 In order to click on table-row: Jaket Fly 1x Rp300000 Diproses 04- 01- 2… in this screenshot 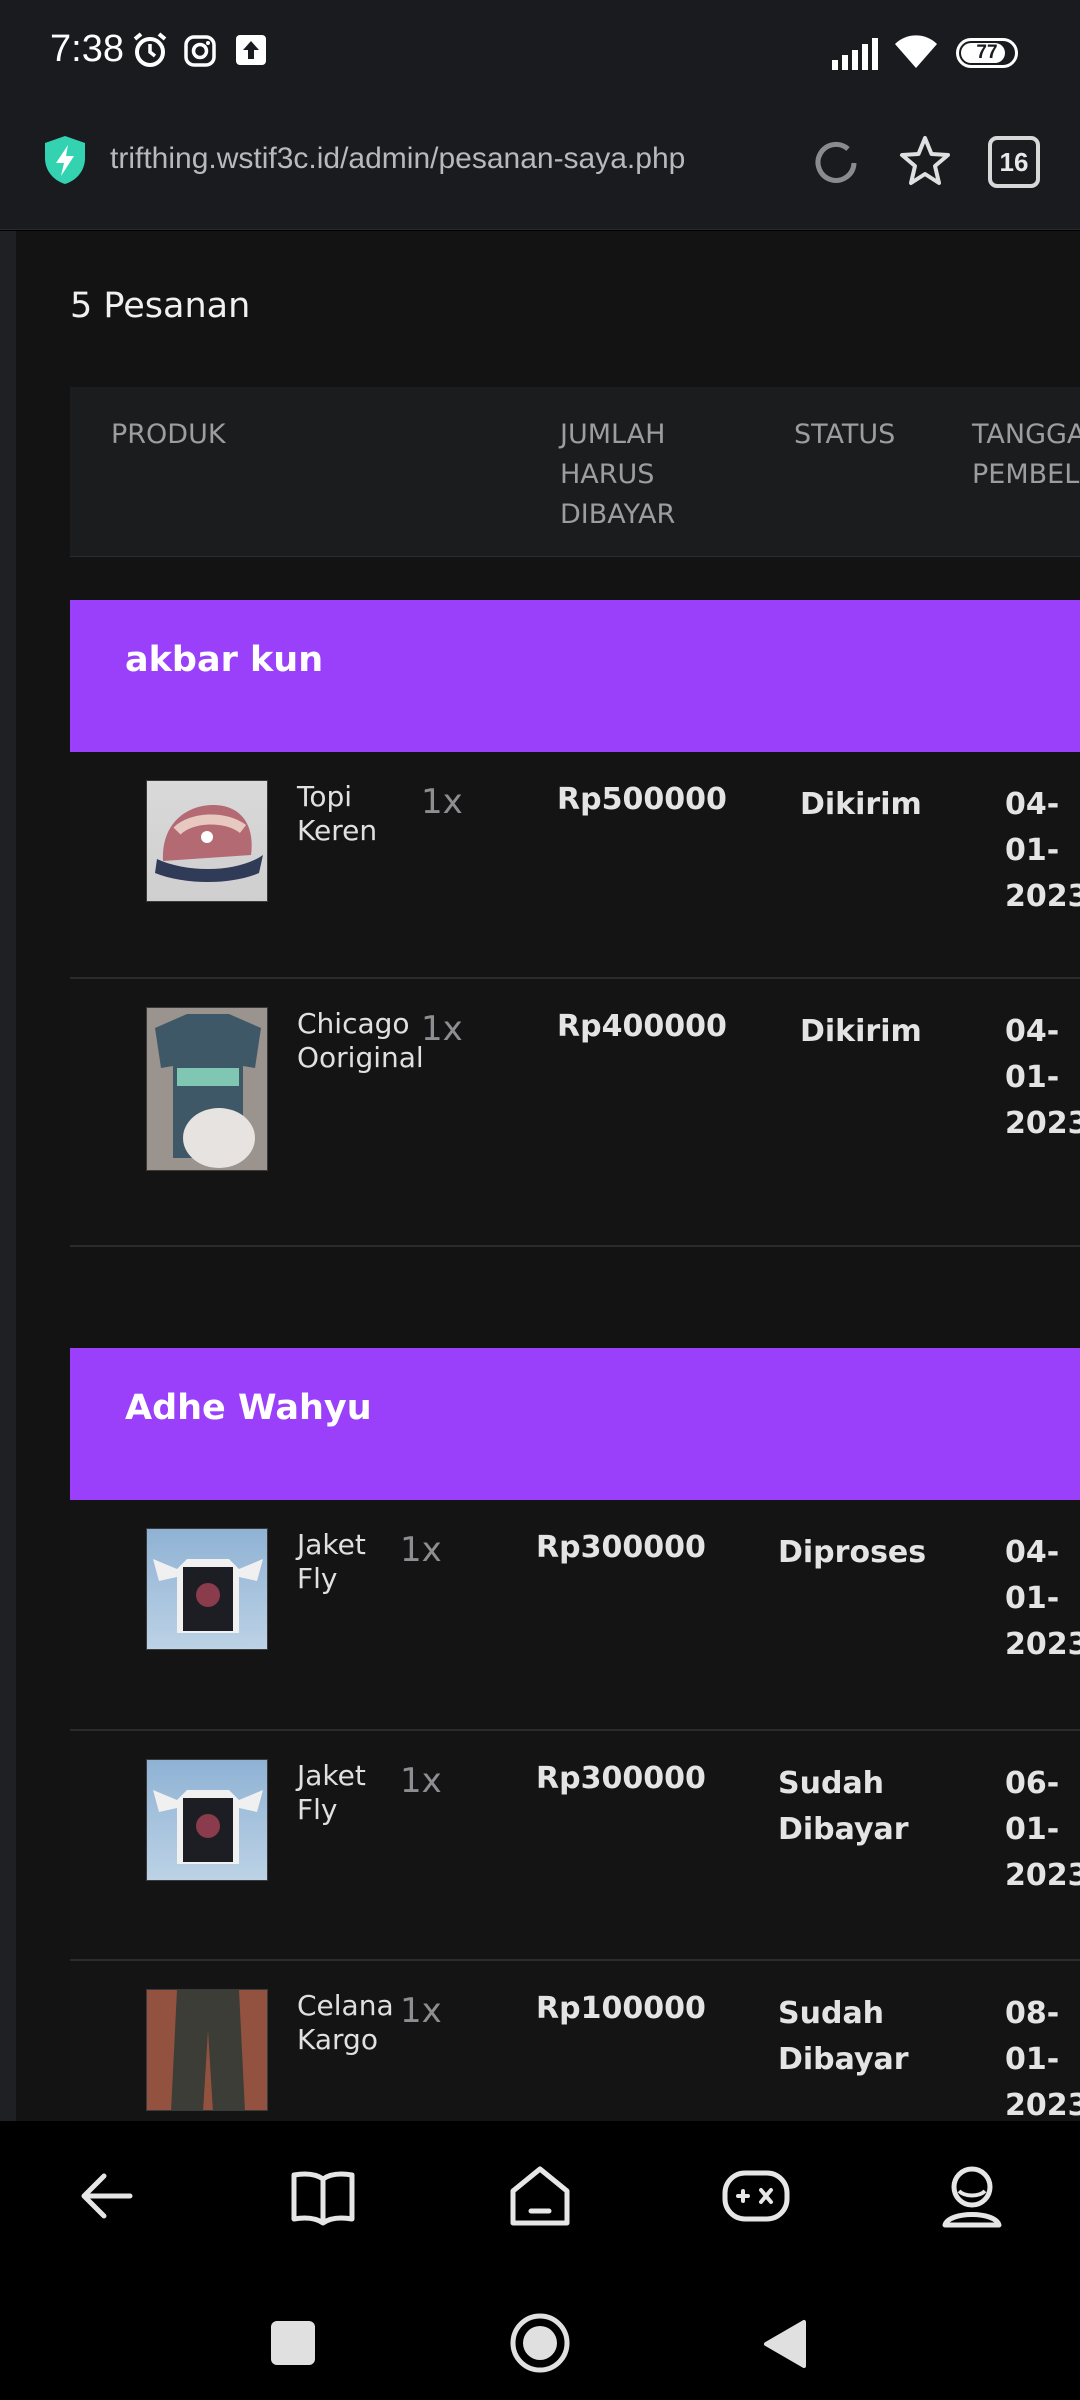, I will do `click(575, 1615)`.